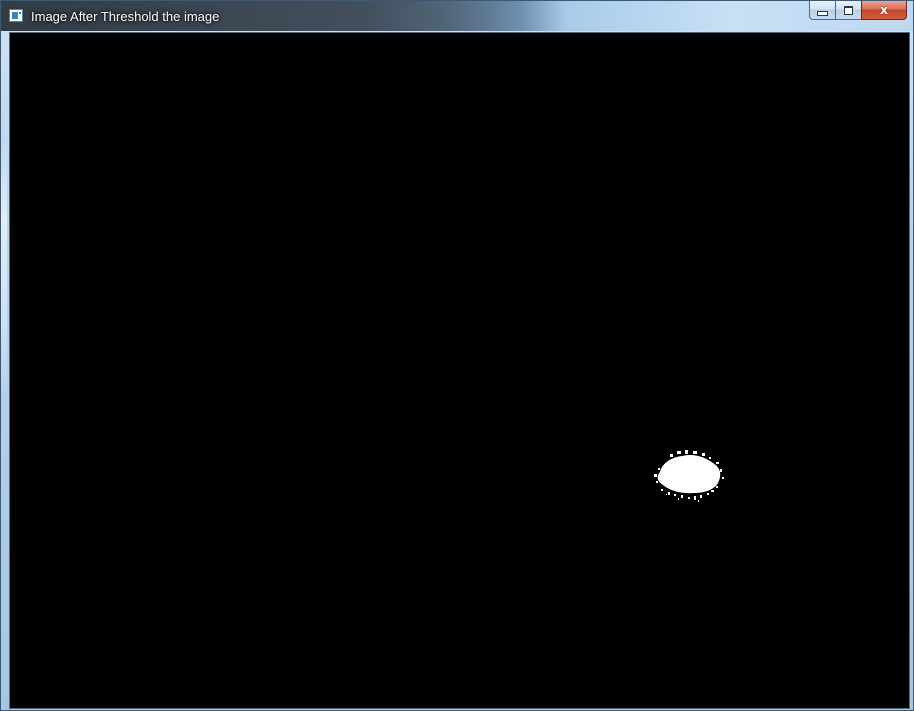  I want to click on window-title: Image After Threshold the image, so click(125, 16).